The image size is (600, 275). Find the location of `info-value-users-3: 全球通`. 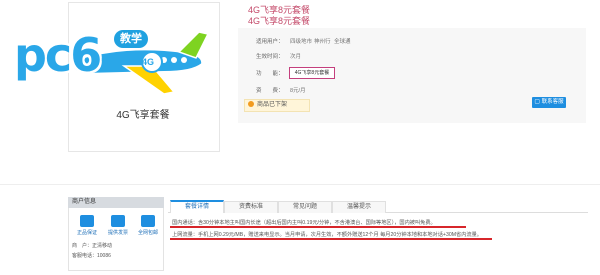

info-value-users-3: 全球通 is located at coordinates (342, 42).